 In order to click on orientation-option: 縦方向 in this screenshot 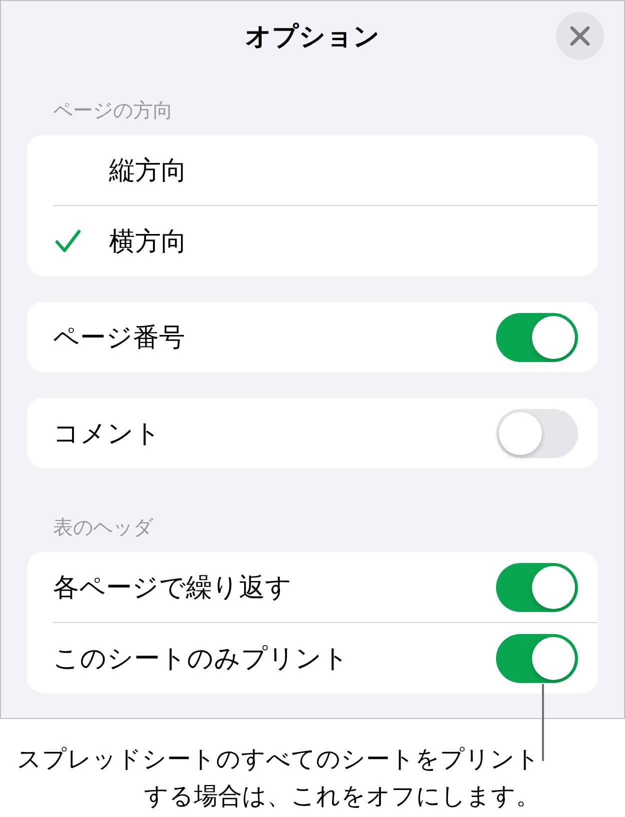, I will do `click(312, 170)`.